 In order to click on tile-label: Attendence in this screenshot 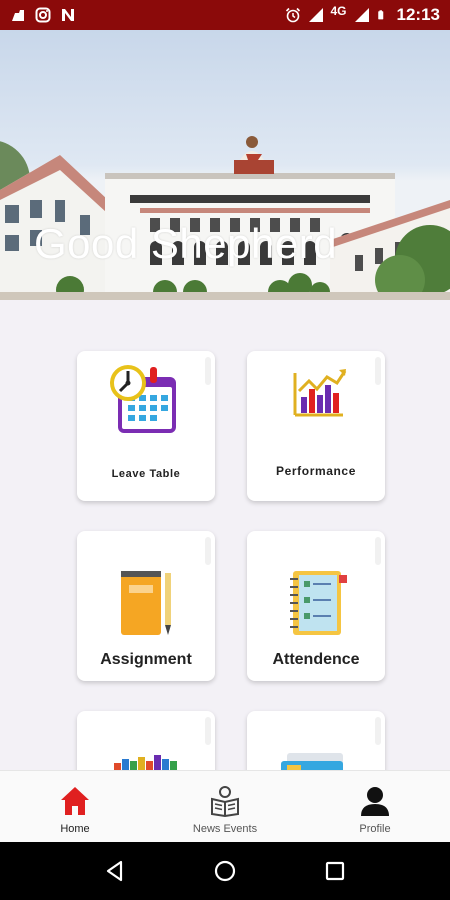, I will do `click(316, 659)`.